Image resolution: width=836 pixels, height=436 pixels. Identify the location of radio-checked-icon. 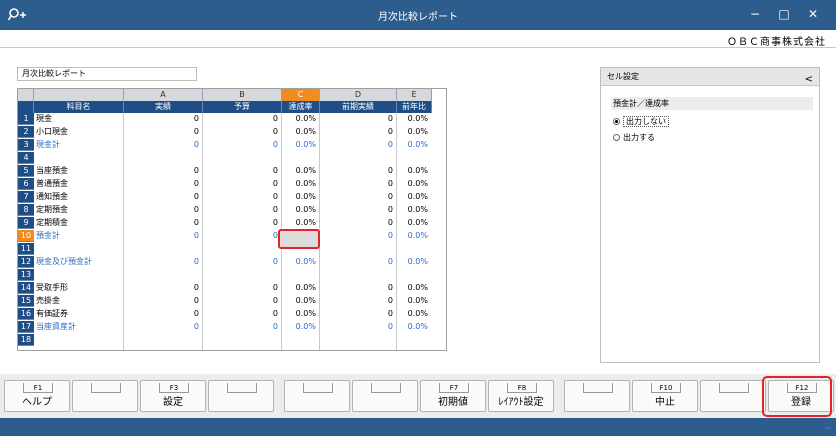
(616, 121).